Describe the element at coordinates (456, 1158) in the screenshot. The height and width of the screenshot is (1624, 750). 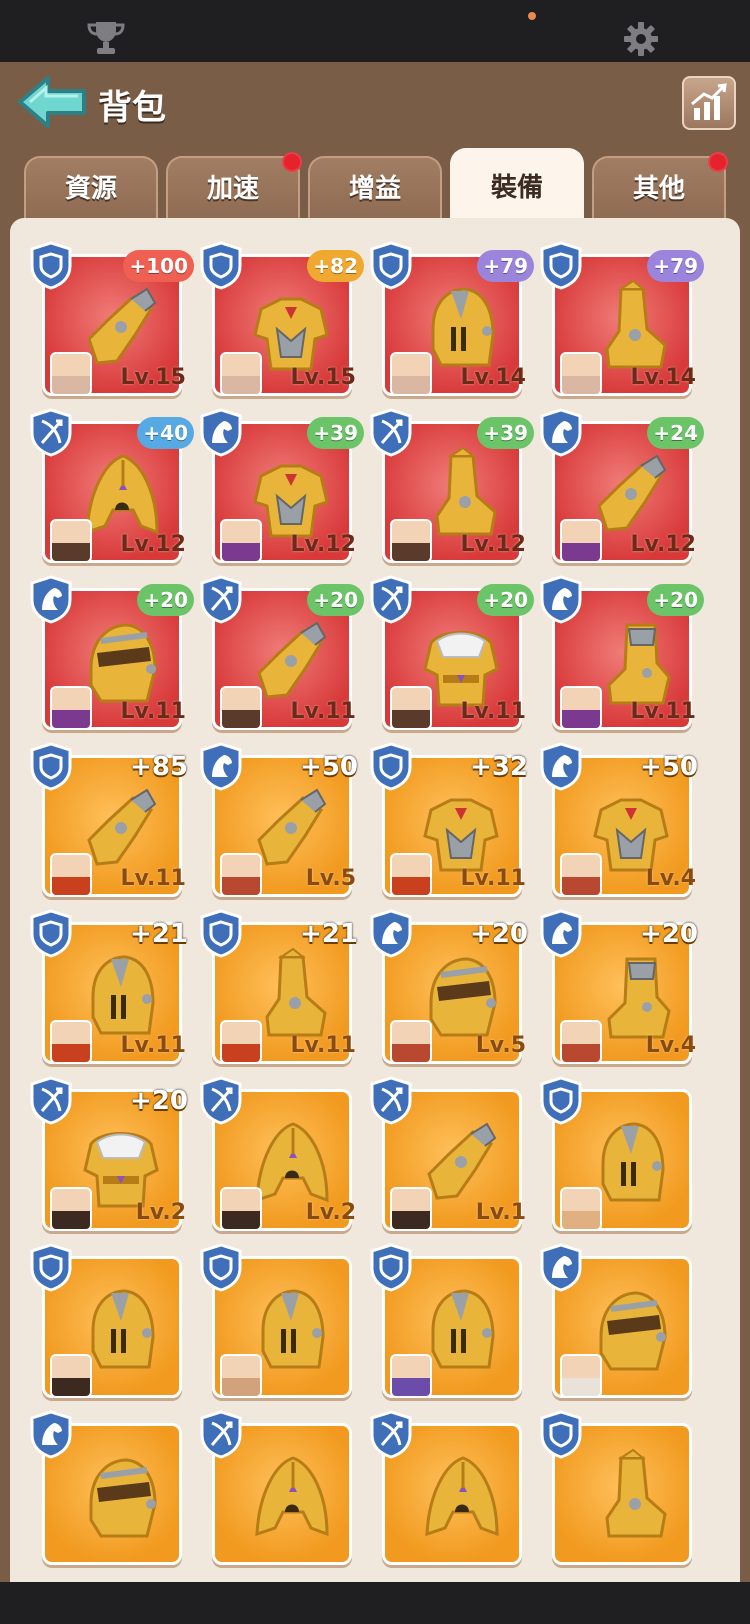
I see `equipment-item: Lv.1` at that location.